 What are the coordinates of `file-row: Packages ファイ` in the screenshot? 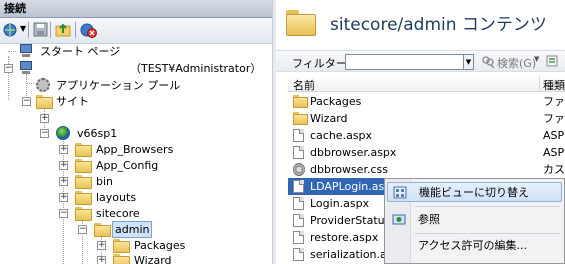 It's located at (426, 101).